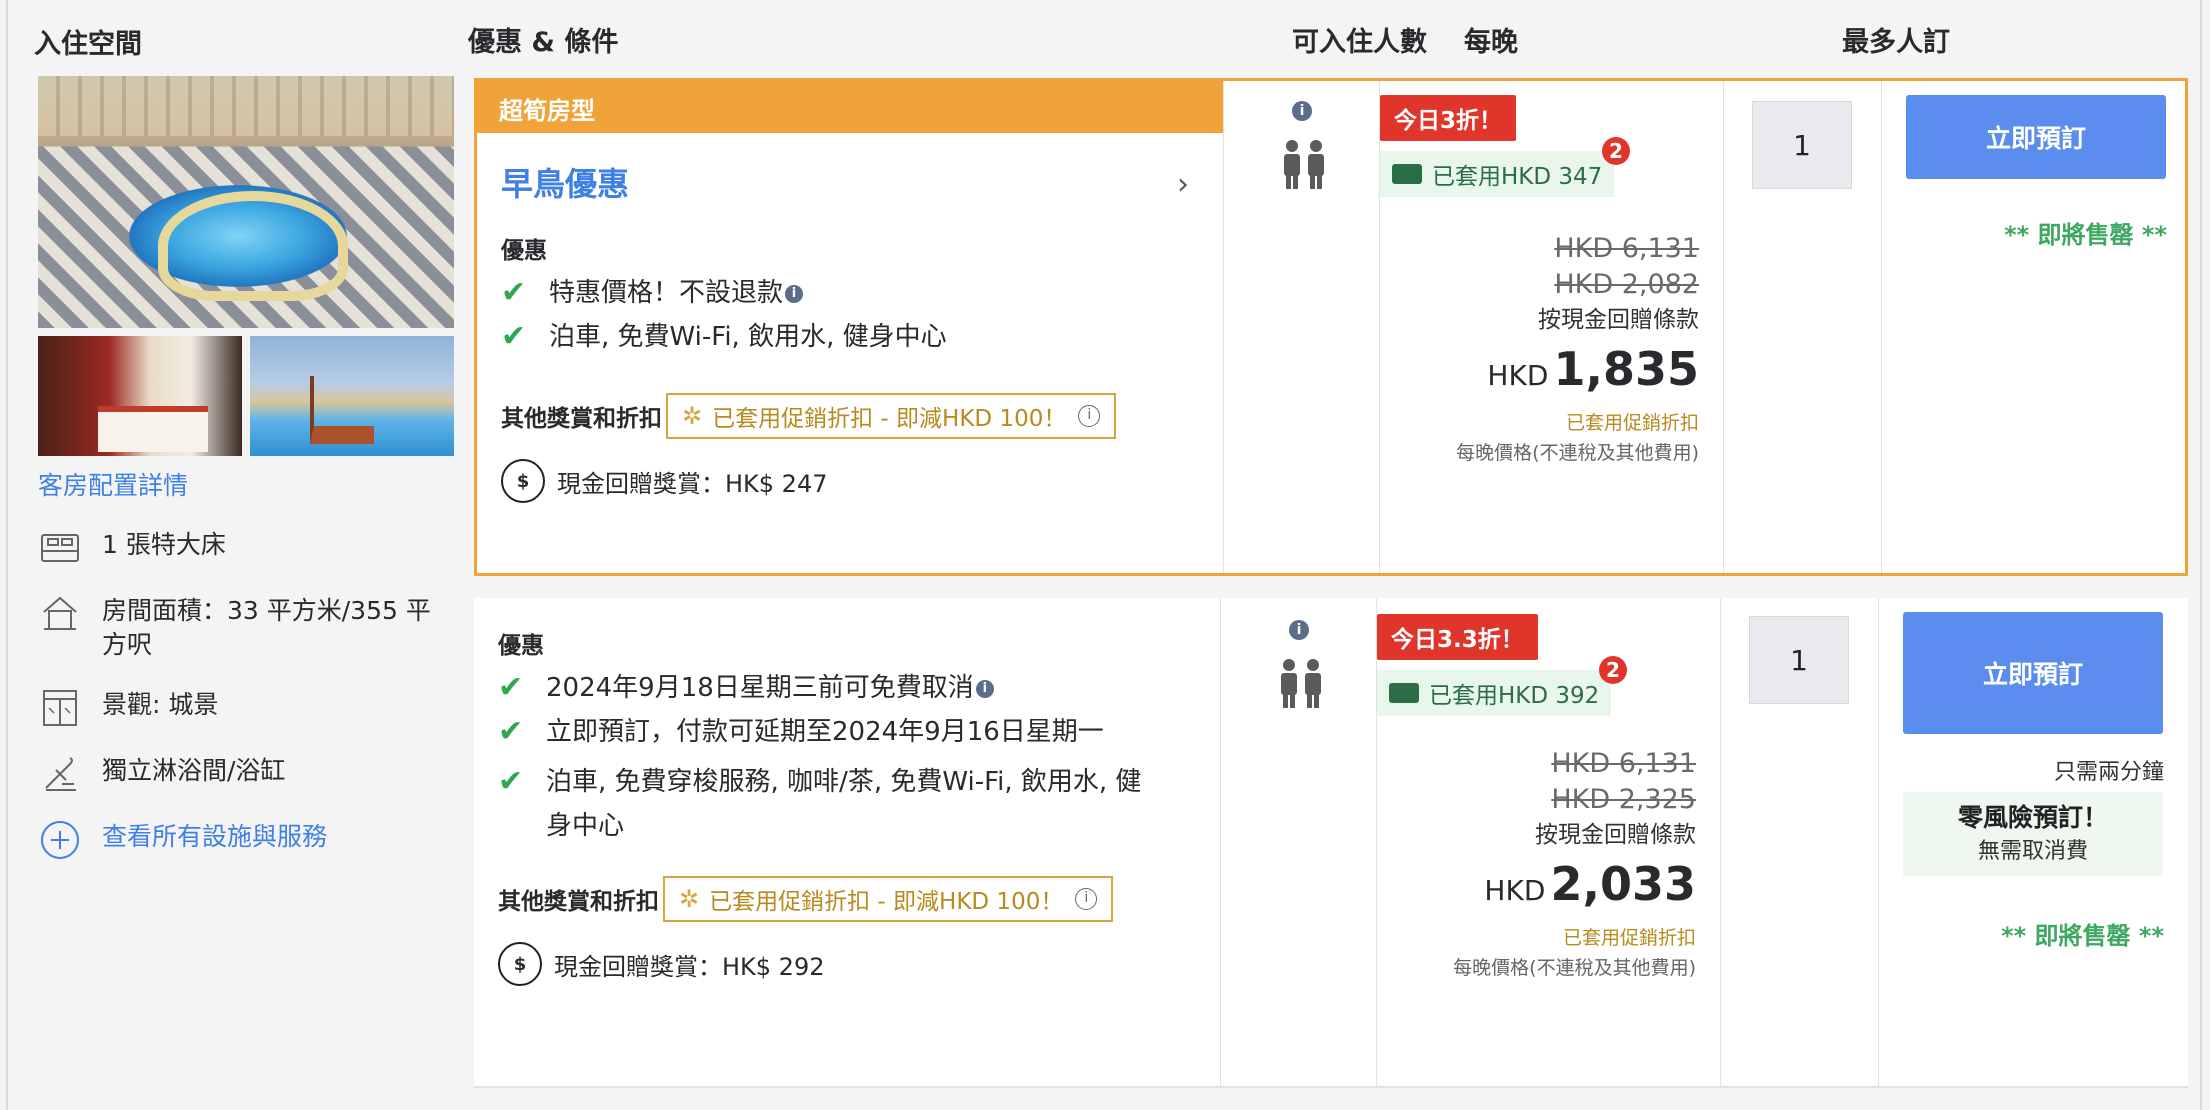  I want to click on header-offers: 優惠 & 條件, so click(543, 42).